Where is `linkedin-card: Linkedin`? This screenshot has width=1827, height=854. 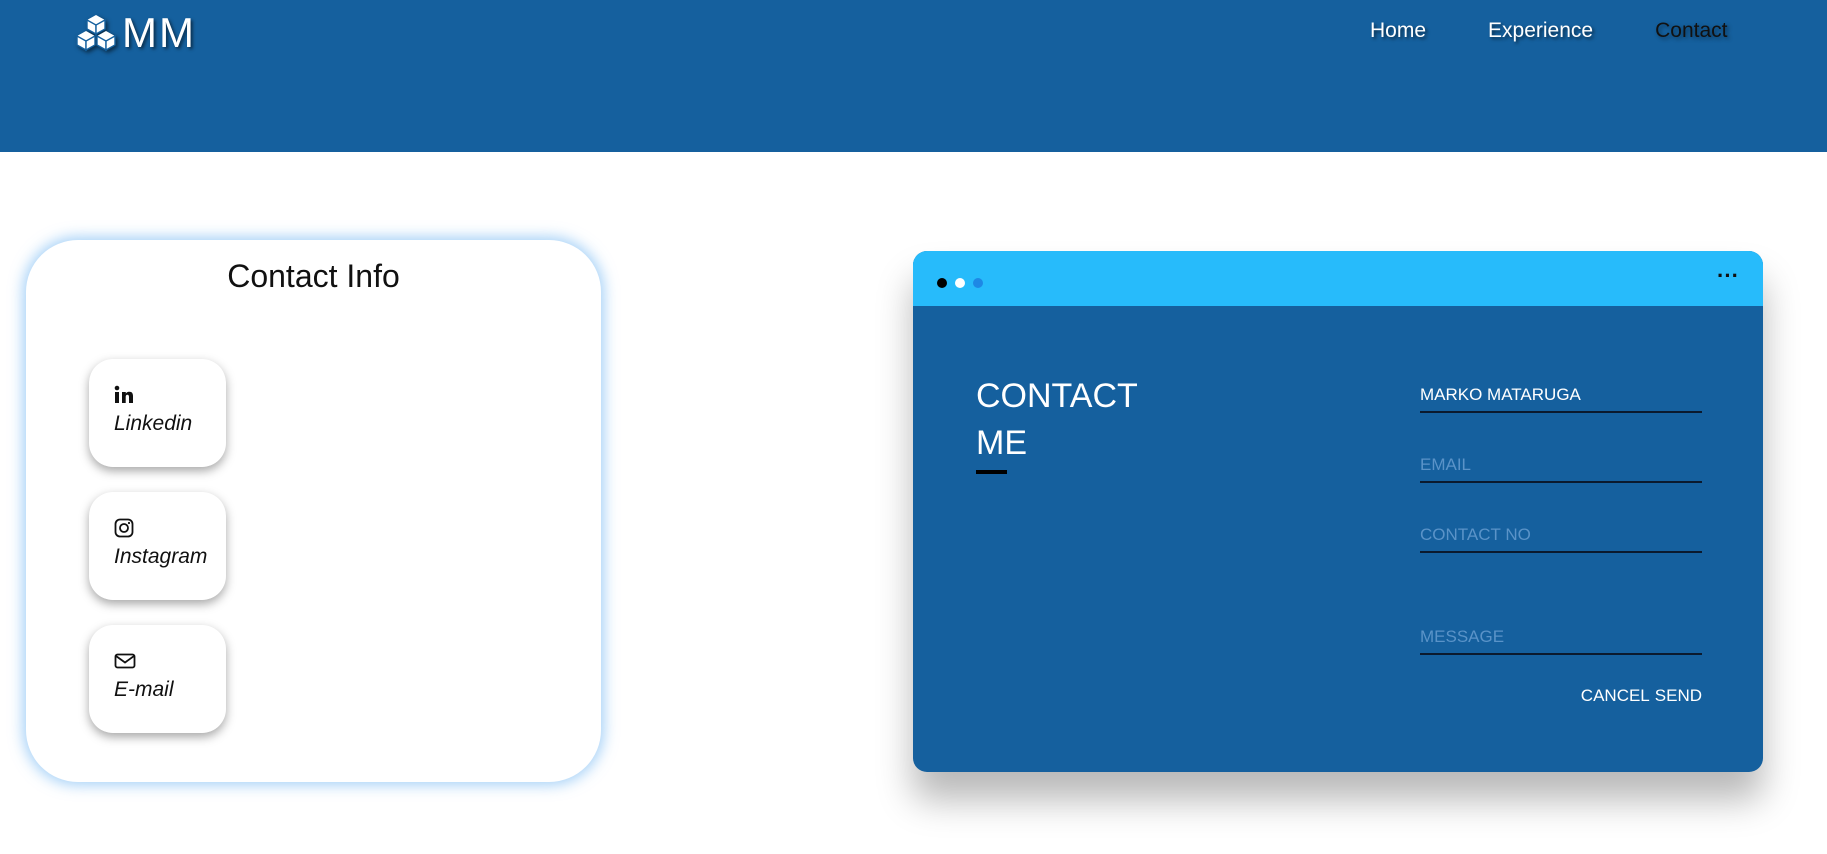
linkedin-card: Linkedin is located at coordinates (157, 413).